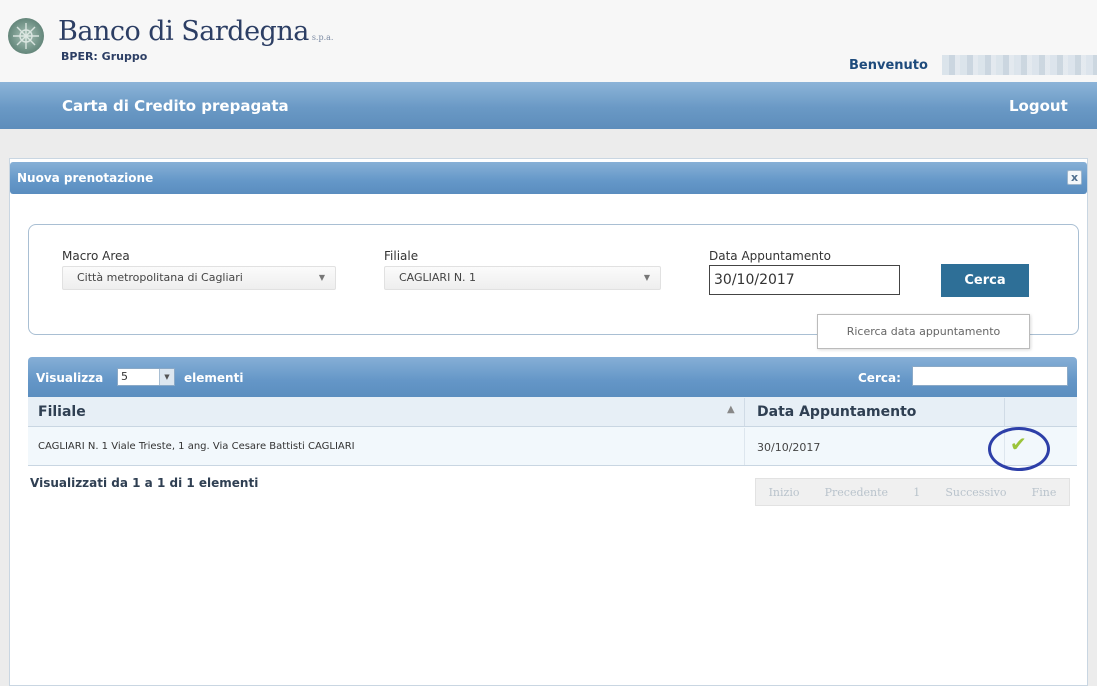 Image resolution: width=1097 pixels, height=686 pixels. What do you see at coordinates (990, 376) in the screenshot?
I see `table-search-input` at bounding box center [990, 376].